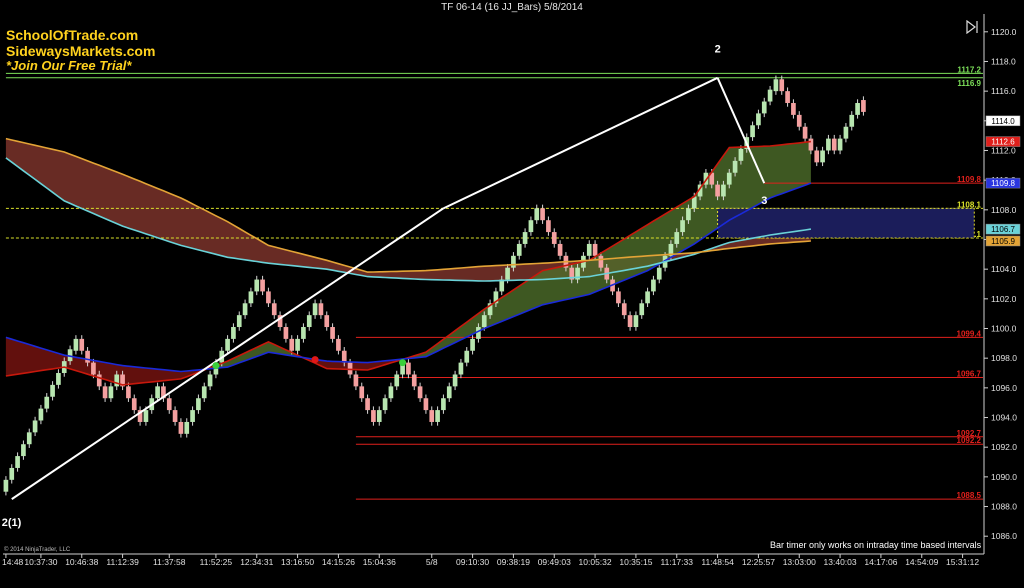 The height and width of the screenshot is (588, 1024). What do you see at coordinates (1004, 536) in the screenshot?
I see `y-tick-label: 1086.0` at bounding box center [1004, 536].